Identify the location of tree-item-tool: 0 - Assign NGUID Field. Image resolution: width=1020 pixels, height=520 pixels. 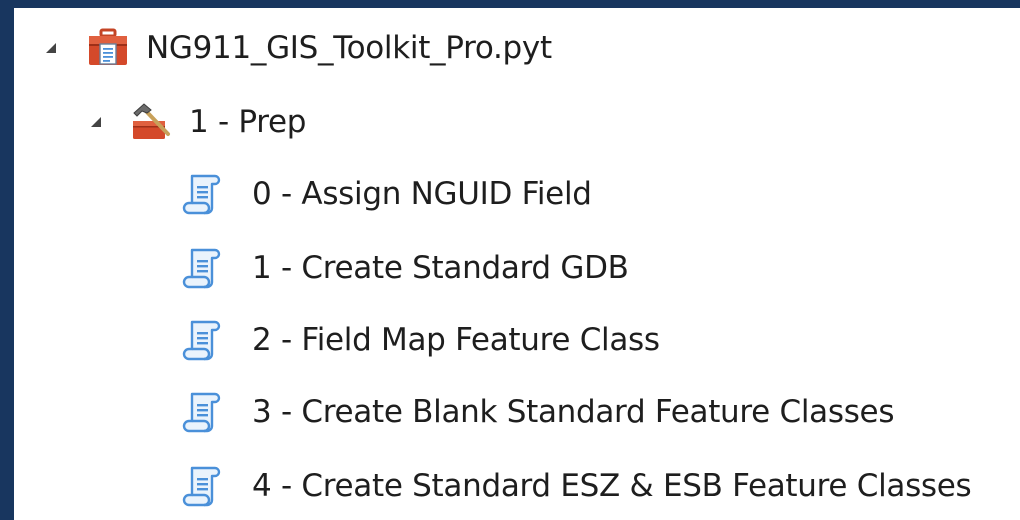
(386, 194).